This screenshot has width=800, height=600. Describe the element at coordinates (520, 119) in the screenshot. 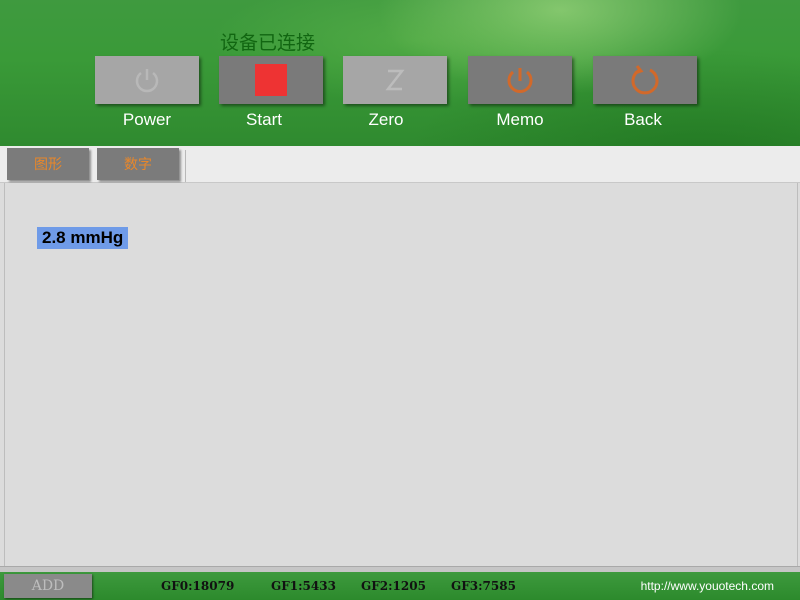

I see `memo-label: Memo` at that location.